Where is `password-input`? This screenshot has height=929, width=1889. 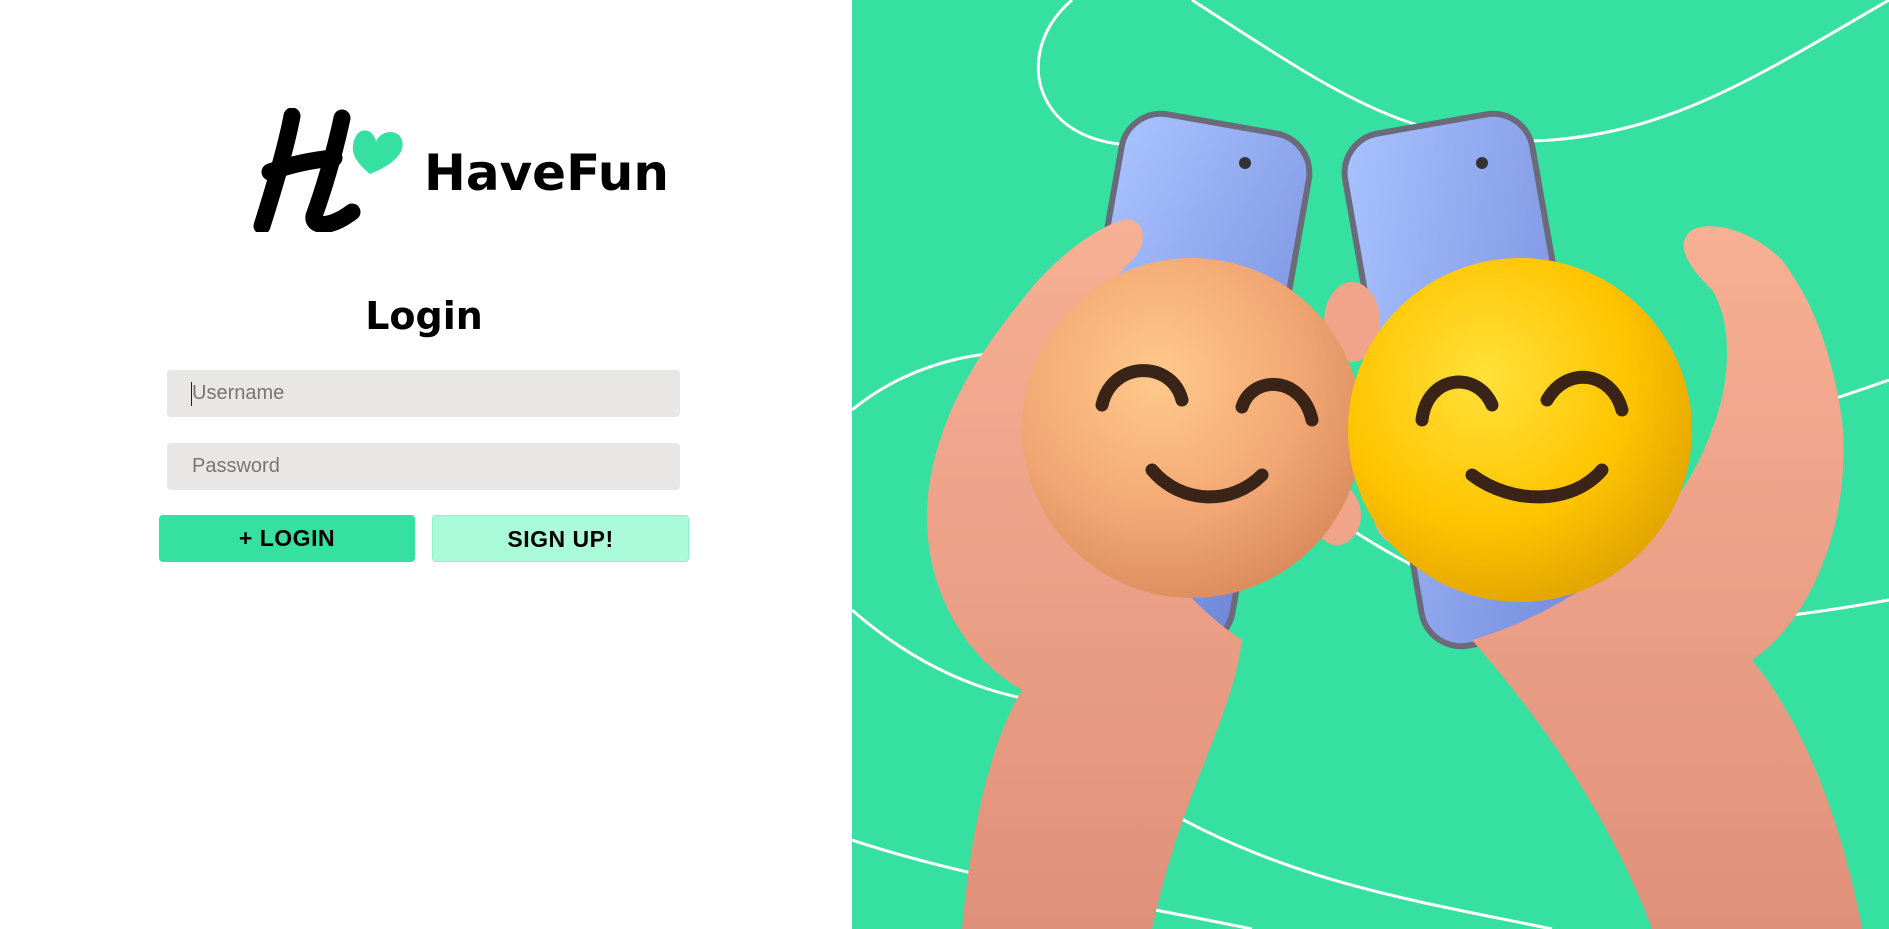 password-input is located at coordinates (423, 466).